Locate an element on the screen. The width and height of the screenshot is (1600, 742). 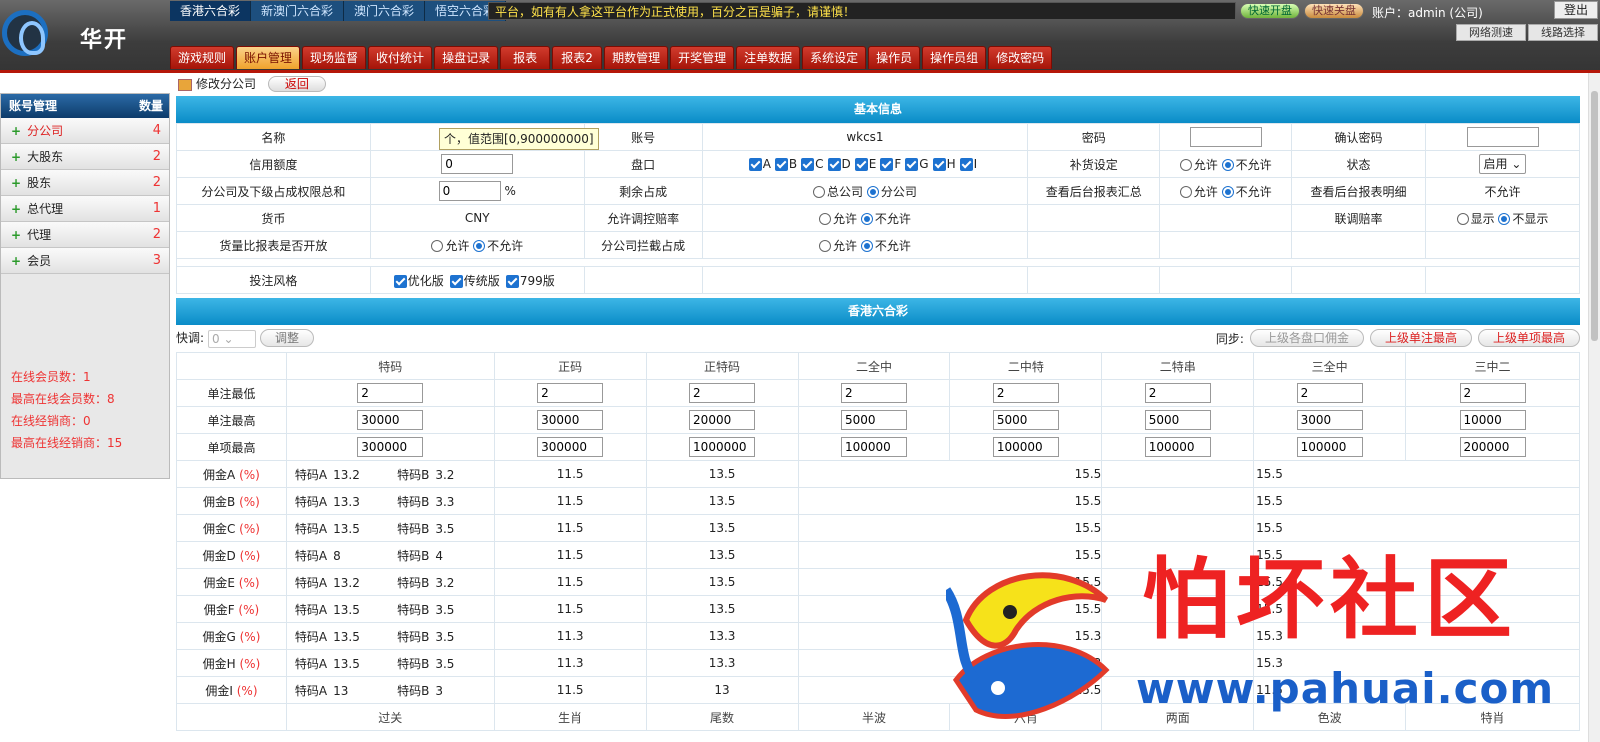
rate-label: 佣金F (%) is located at coordinates (231, 609).